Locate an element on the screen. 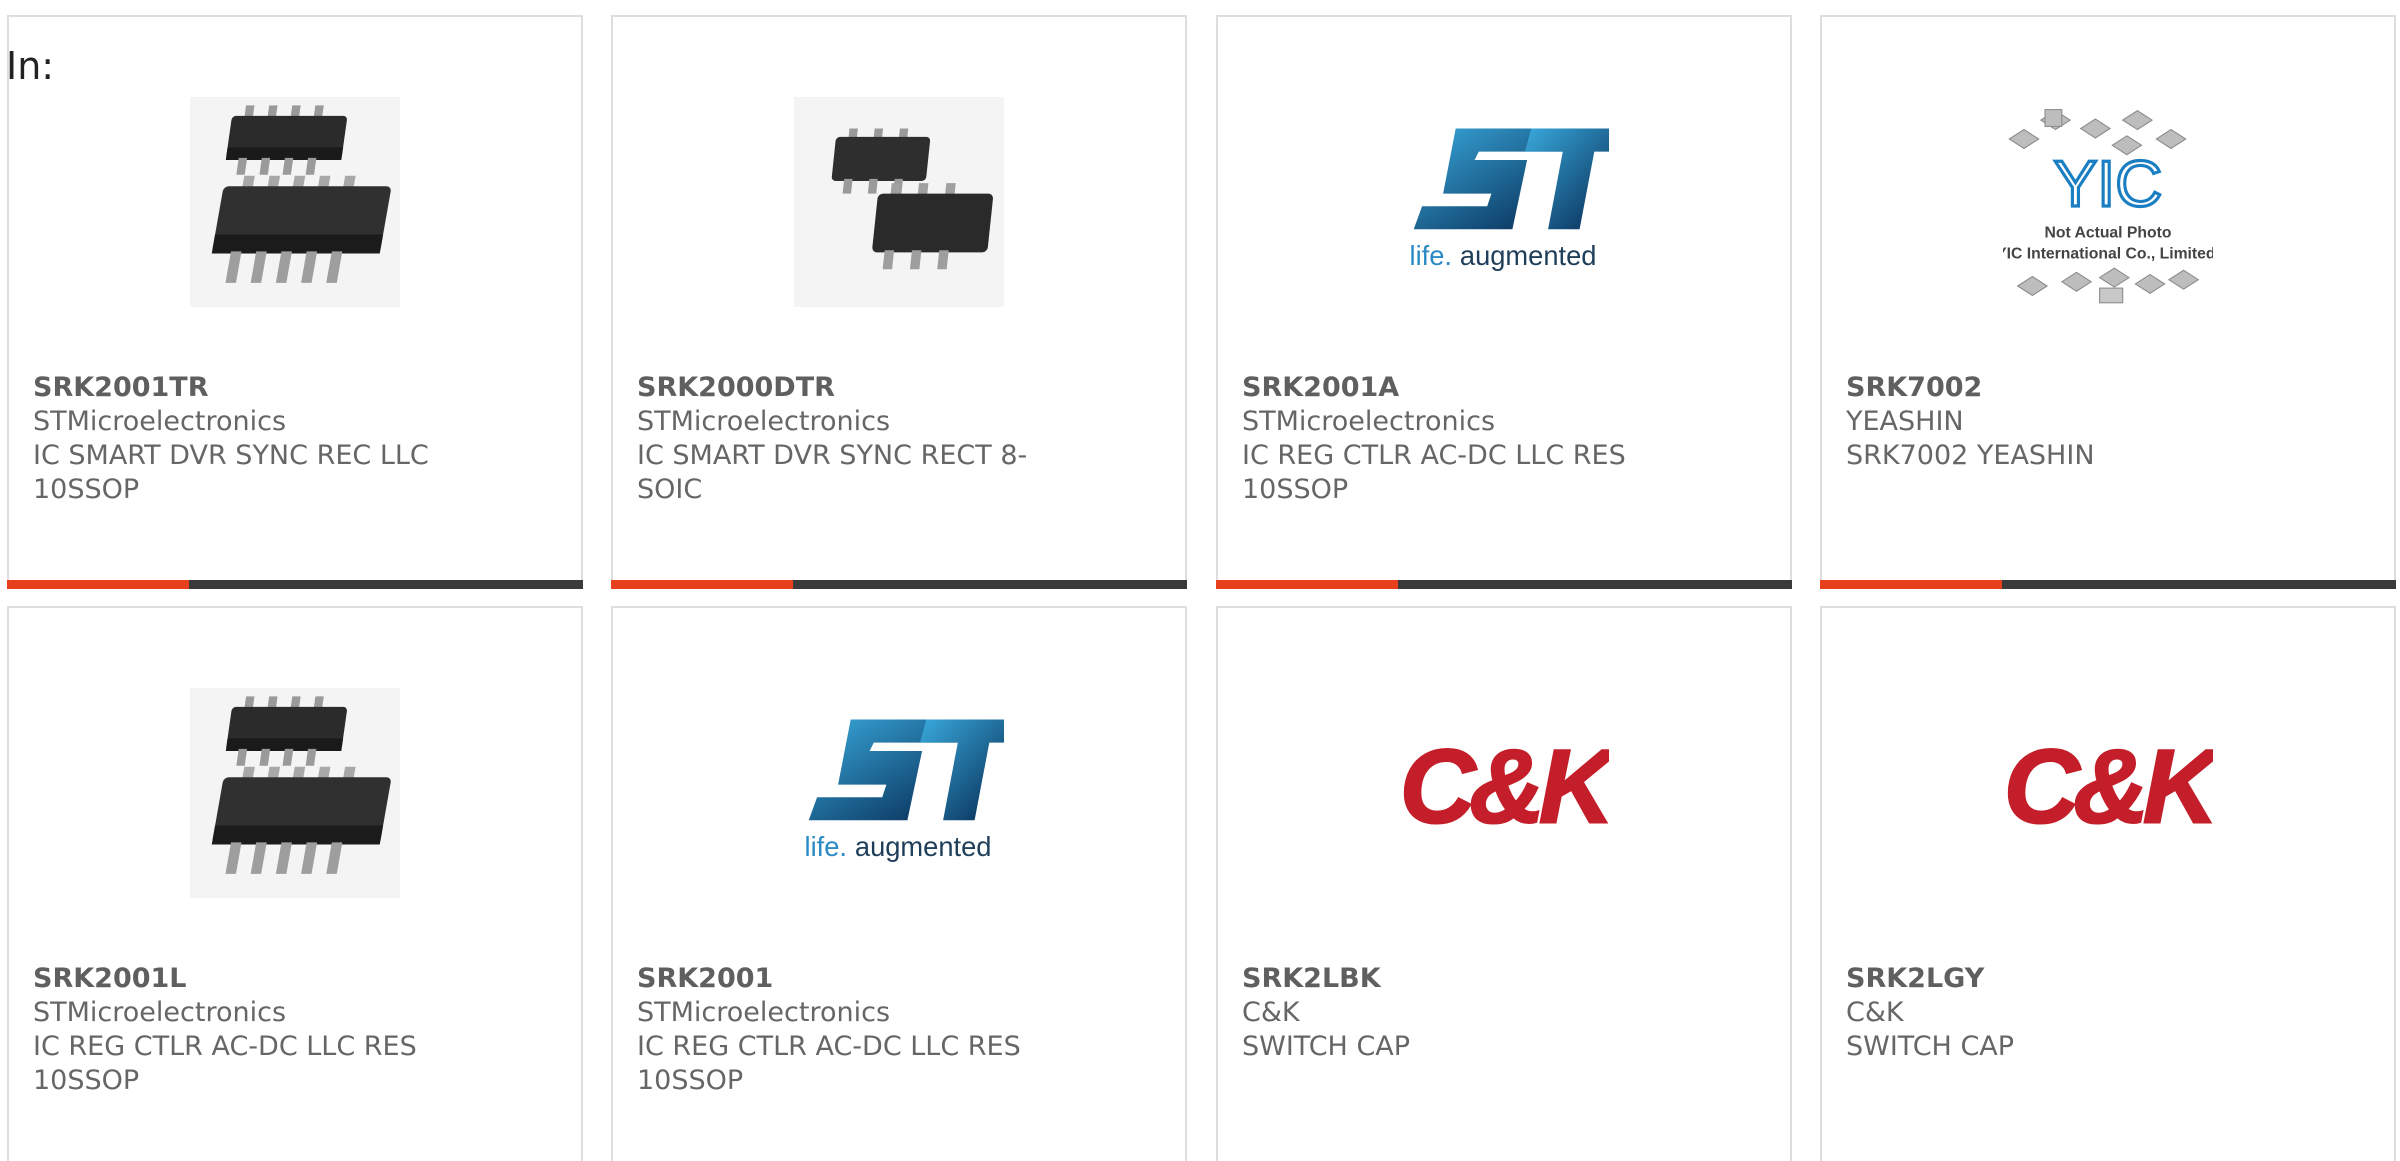  part-number: SRK2001L is located at coordinates (258, 979).